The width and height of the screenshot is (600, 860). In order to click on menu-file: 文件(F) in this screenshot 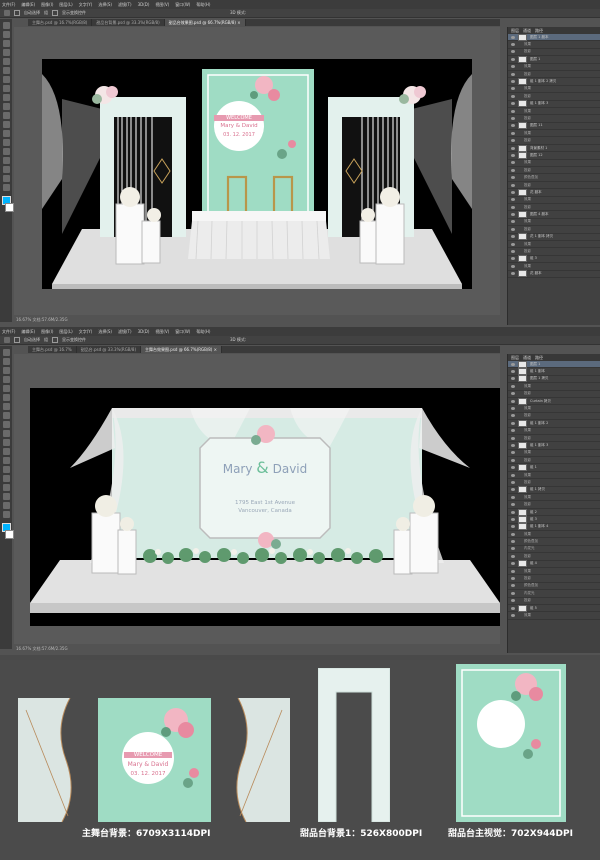, I will do `click(8, 5)`.